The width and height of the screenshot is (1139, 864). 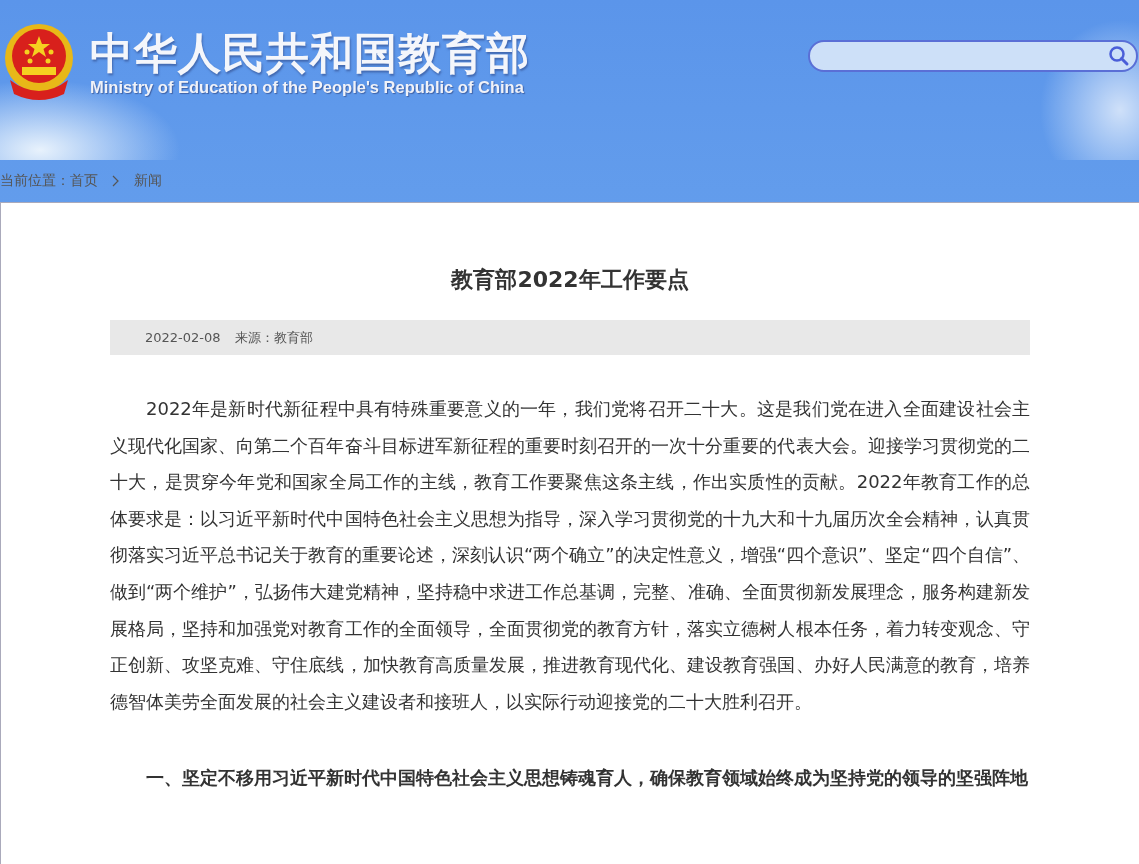 What do you see at coordinates (587, 778) in the screenshot?
I see `section-heading: 一、坚定不移用习近平新时代中国特色社会主义思想铸魂育人，确保教育领域始终成为坚持党的领导的坚强阵地` at bounding box center [587, 778].